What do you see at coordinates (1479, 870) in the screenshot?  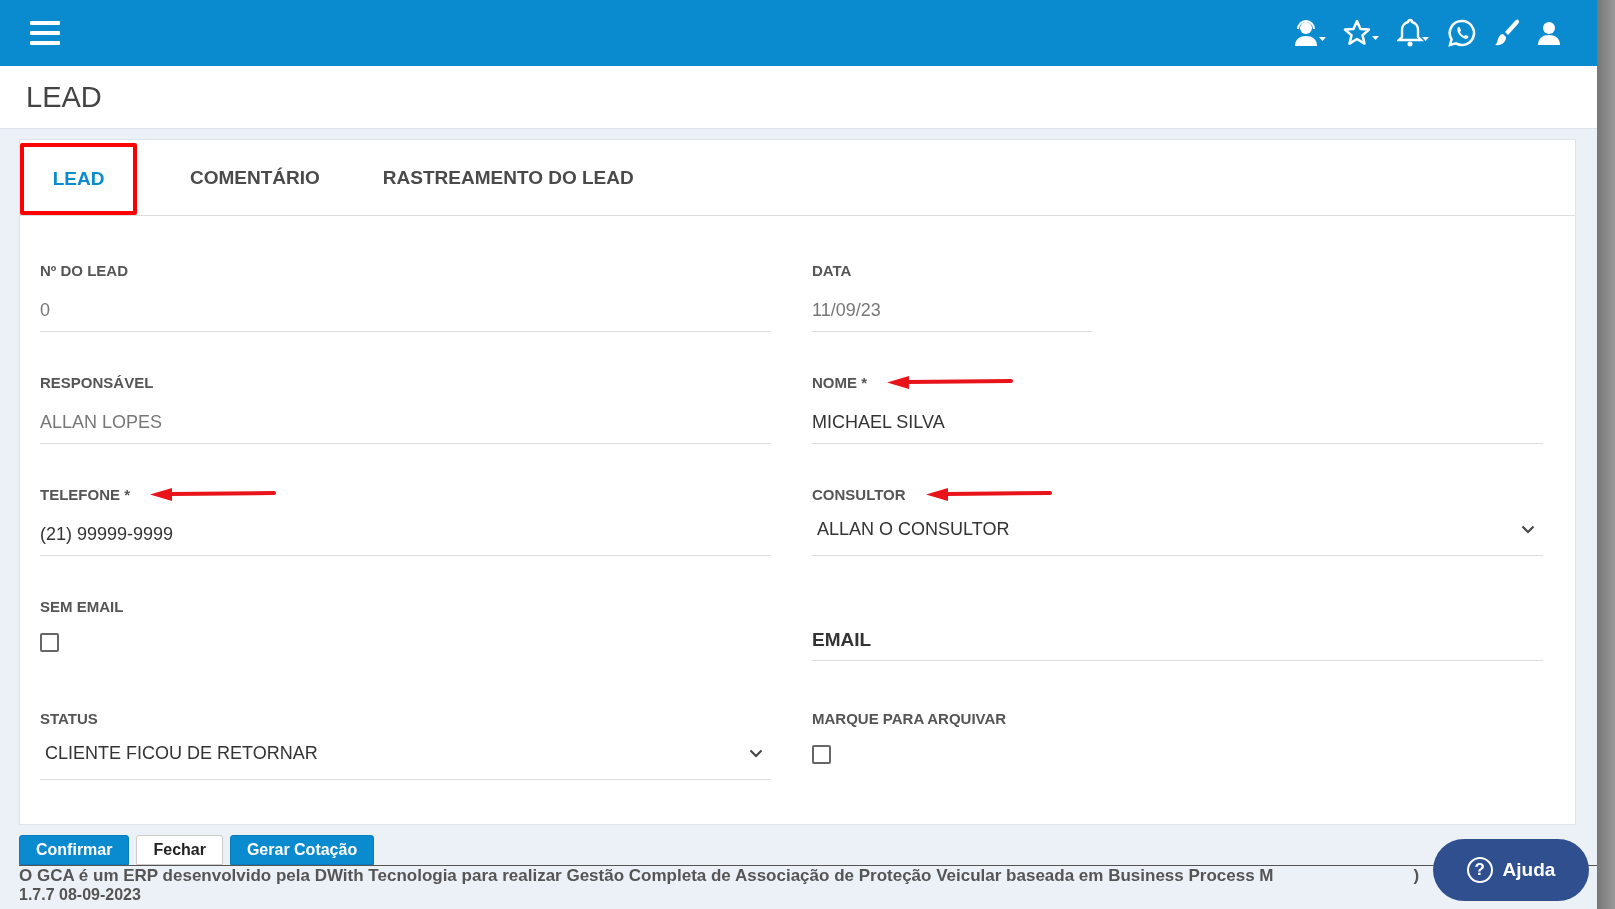 I see `help-icon: ?` at bounding box center [1479, 870].